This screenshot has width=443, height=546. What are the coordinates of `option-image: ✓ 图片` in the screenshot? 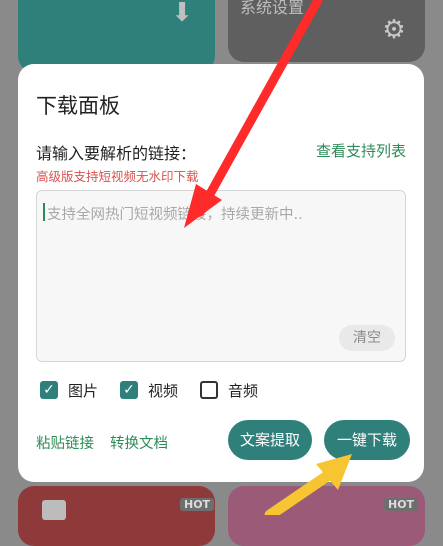 It's located at (69, 390).